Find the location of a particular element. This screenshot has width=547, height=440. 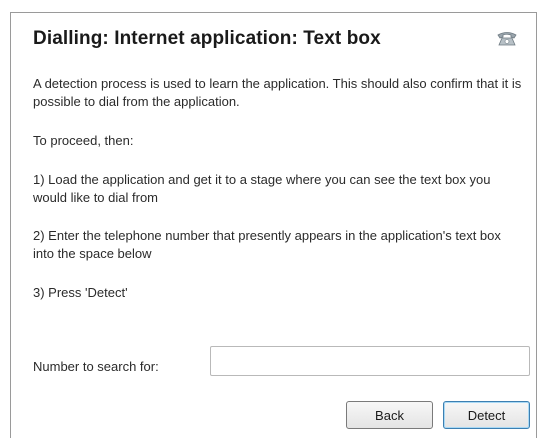

search-number-label: Number to search for: is located at coordinates (96, 366).